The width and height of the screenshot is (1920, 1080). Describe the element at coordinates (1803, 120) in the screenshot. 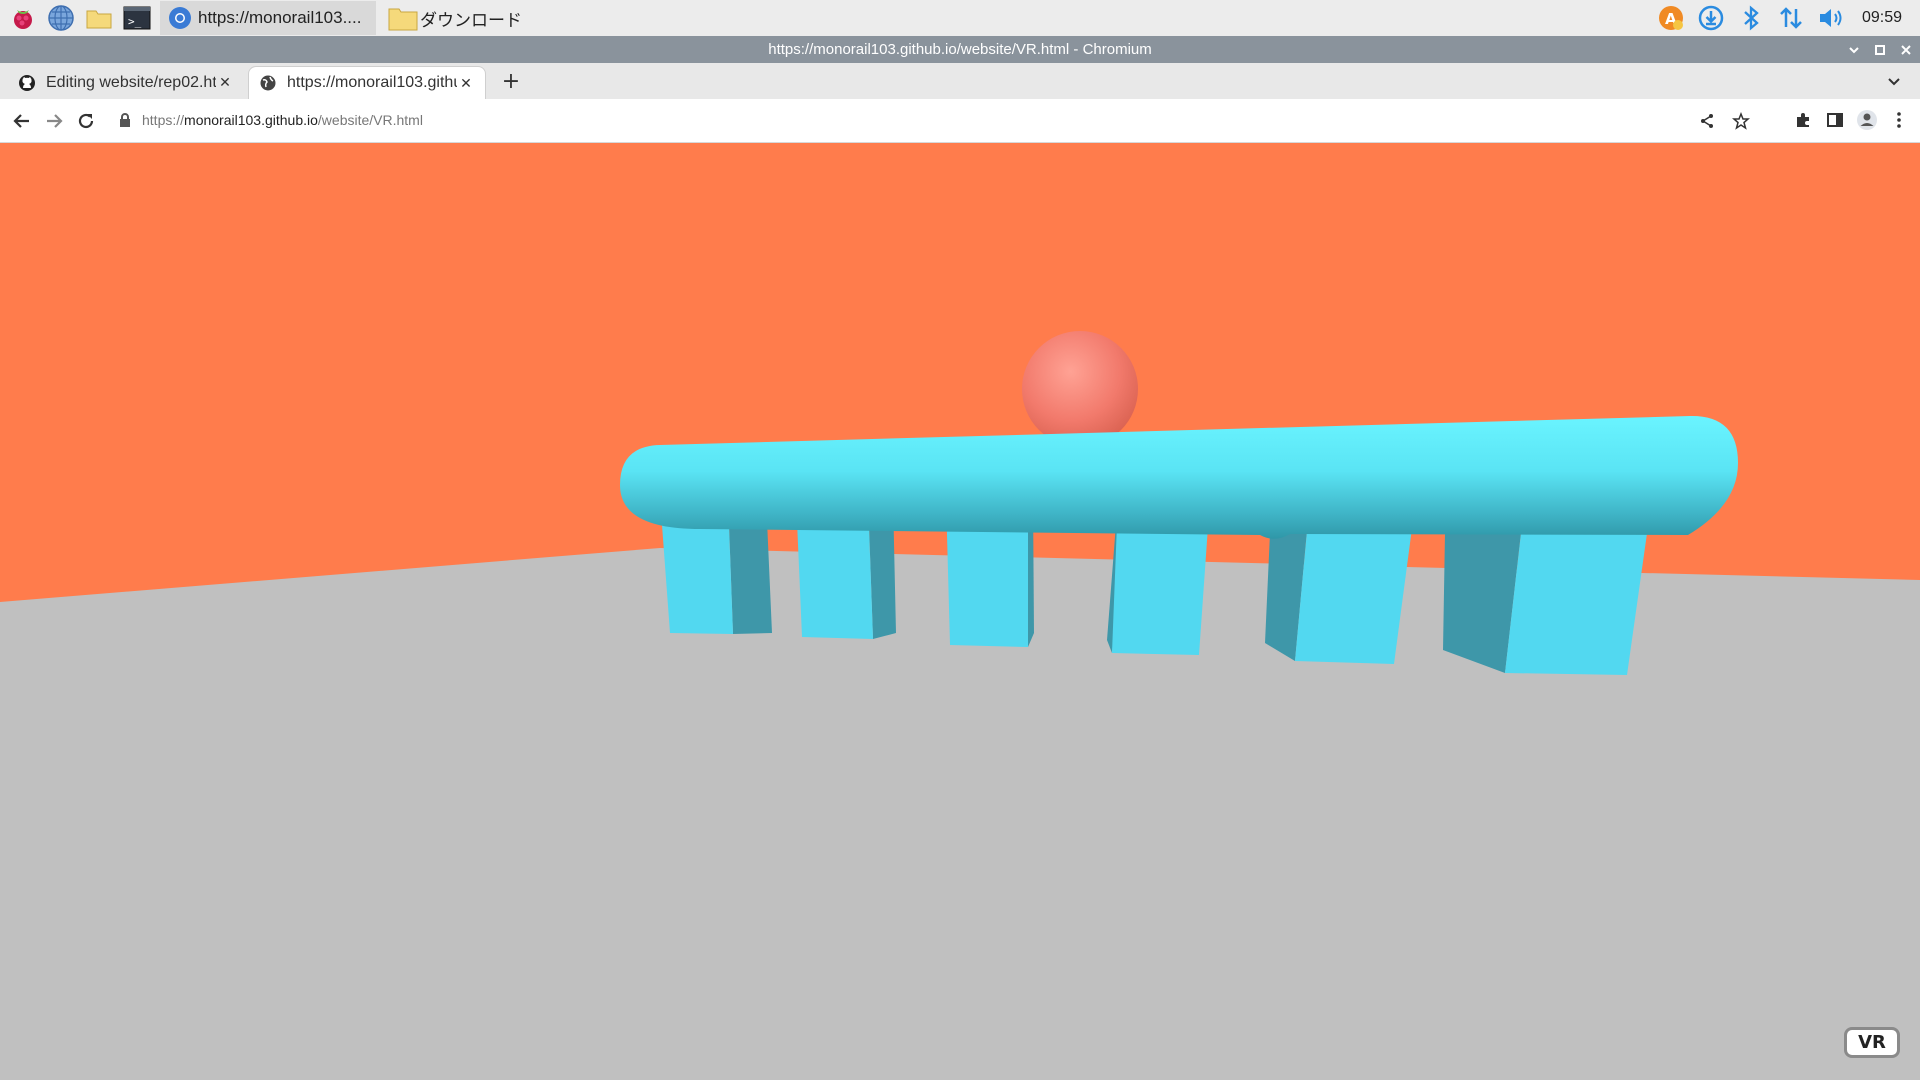

I see `extensions-icon` at that location.